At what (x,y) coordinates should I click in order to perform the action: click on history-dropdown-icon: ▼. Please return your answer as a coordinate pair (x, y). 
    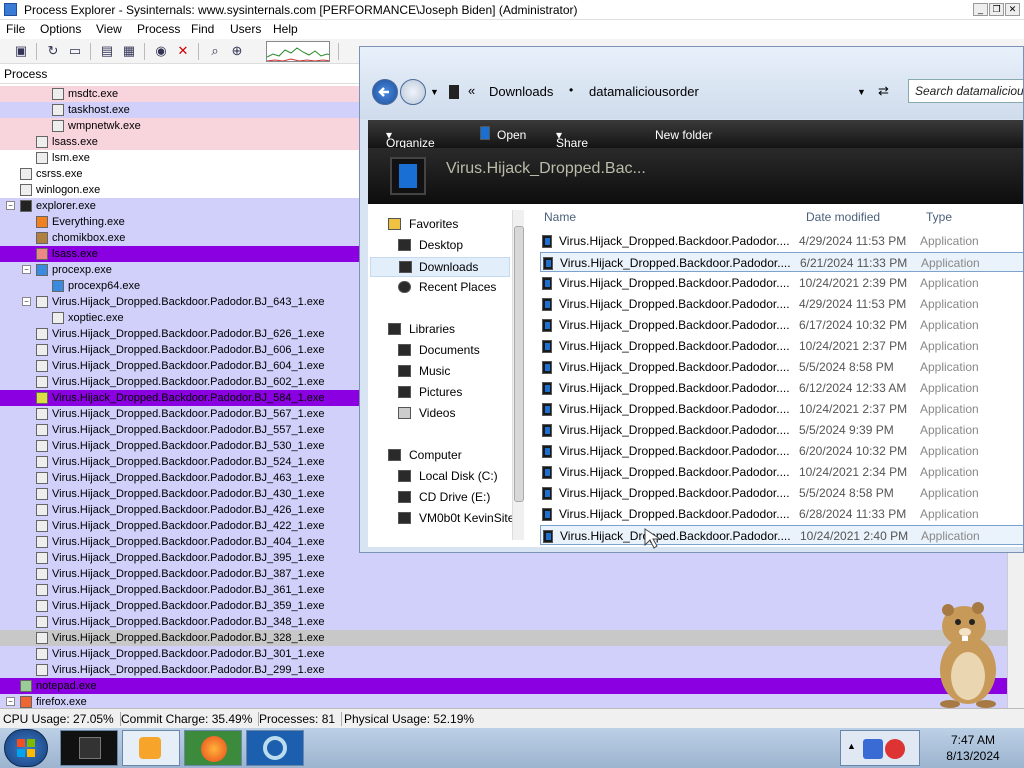
    Looking at the image, I should click on (434, 92).